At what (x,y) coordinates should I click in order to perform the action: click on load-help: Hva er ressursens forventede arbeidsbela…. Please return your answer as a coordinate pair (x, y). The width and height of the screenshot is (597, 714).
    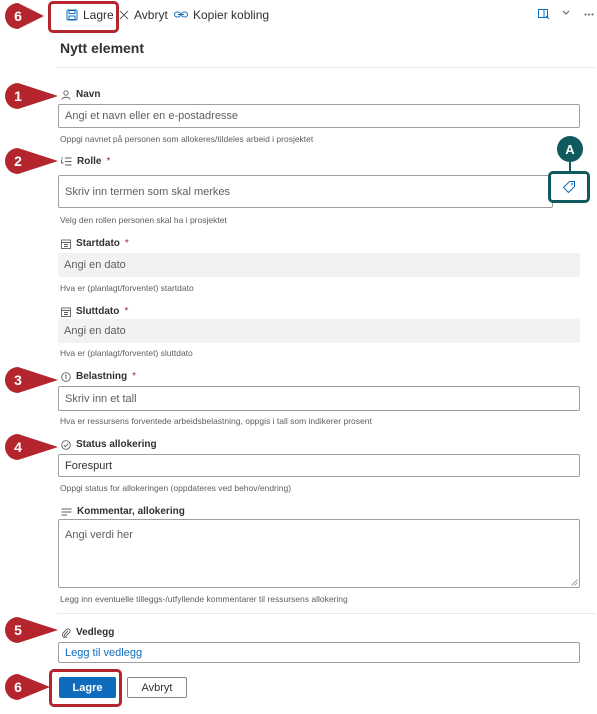
    Looking at the image, I should click on (216, 421).